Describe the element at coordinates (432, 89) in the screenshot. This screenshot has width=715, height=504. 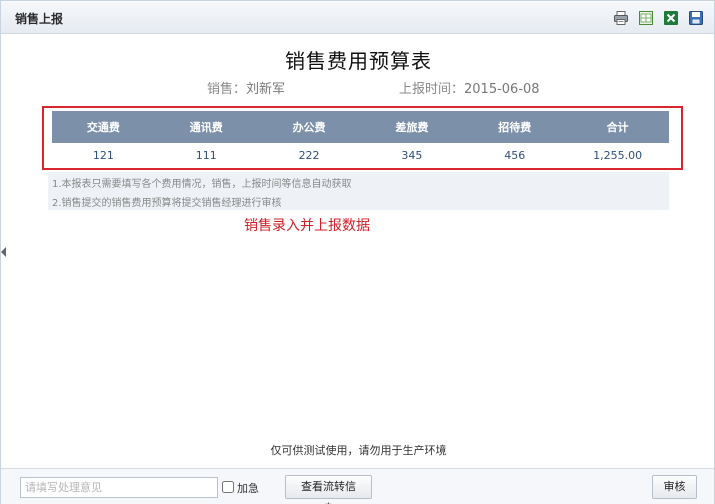
I see `report-time-label: 上报时间：` at that location.